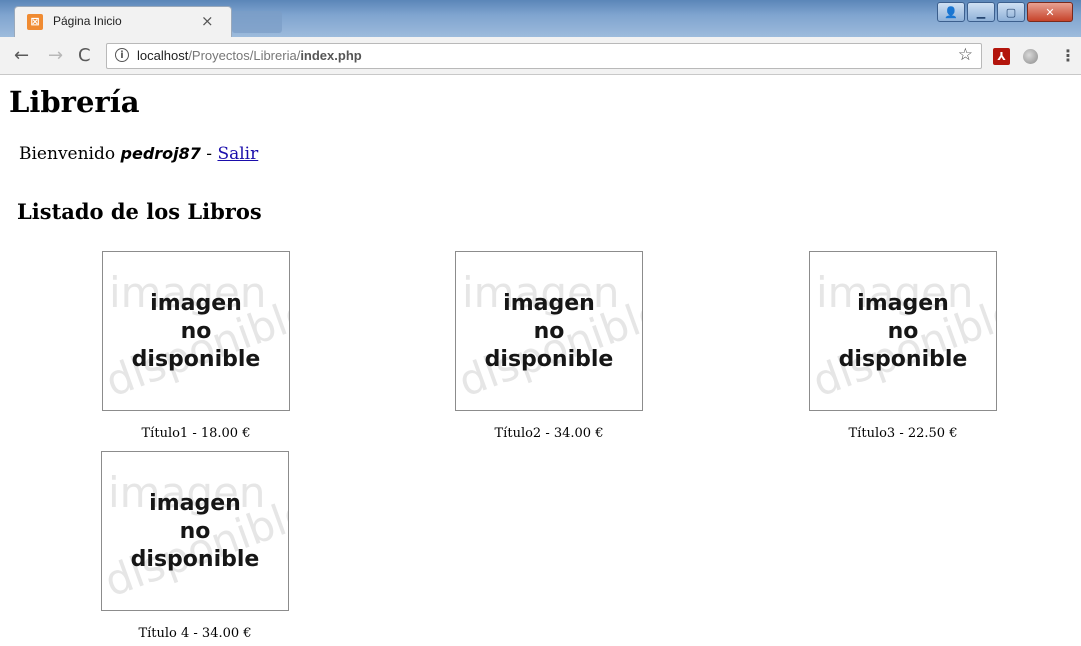 This screenshot has height=646, width=1081. Describe the element at coordinates (549, 433) in the screenshot. I see `book-caption: Título2 - 34.00 €` at that location.